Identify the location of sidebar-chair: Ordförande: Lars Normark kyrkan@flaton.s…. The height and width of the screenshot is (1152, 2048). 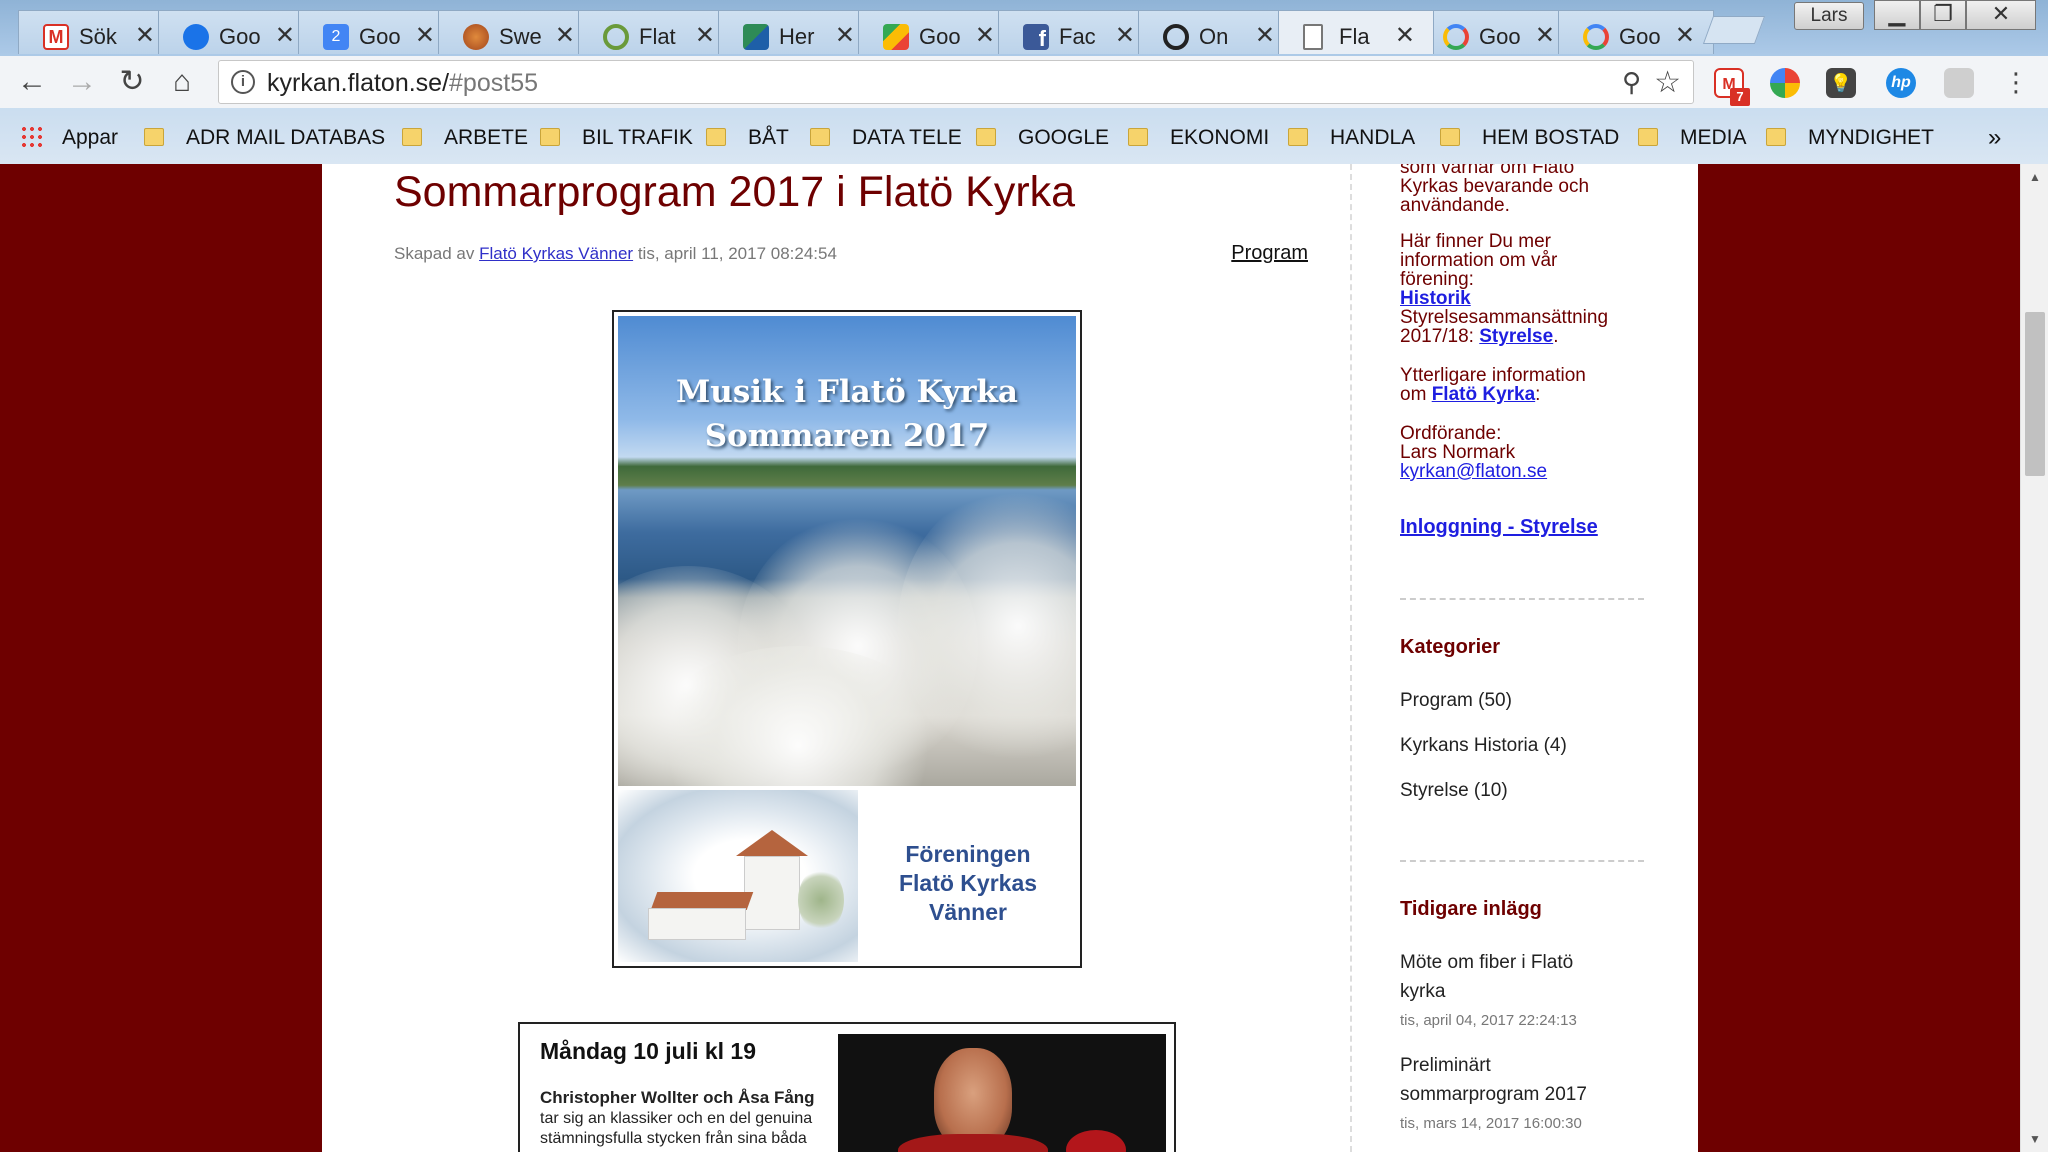
(1473, 452).